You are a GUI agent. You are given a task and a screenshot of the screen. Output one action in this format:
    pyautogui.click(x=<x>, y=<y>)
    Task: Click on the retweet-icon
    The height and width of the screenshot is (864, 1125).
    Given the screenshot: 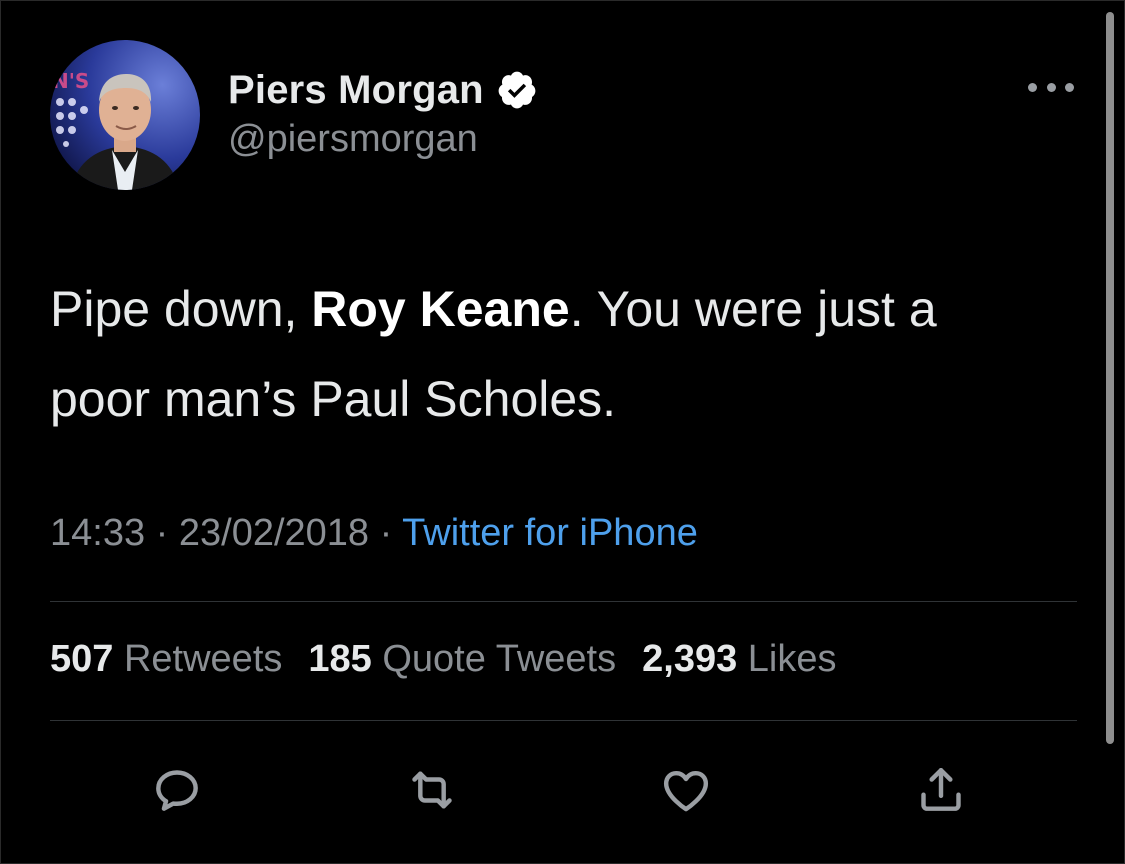 What is the action you would take?
    pyautogui.click(x=432, y=790)
    